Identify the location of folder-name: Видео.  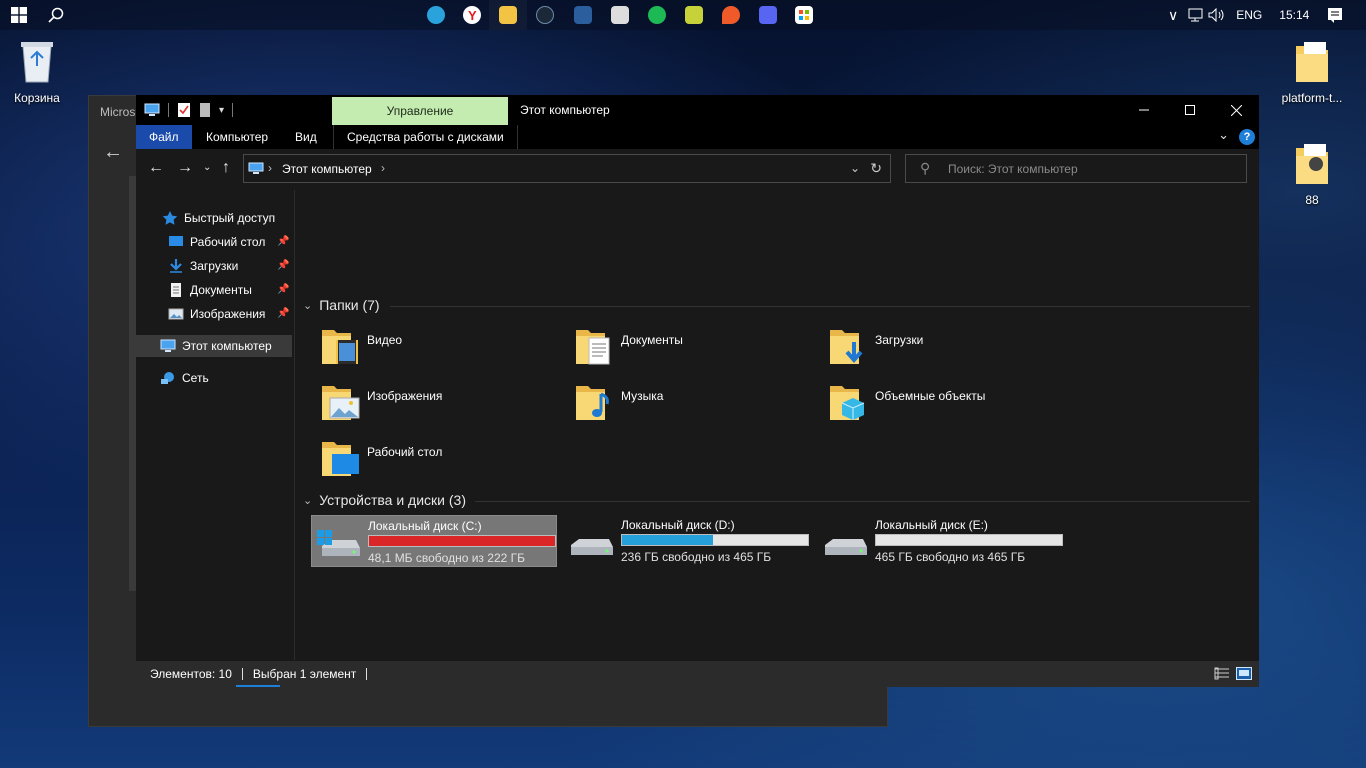
(385, 340).